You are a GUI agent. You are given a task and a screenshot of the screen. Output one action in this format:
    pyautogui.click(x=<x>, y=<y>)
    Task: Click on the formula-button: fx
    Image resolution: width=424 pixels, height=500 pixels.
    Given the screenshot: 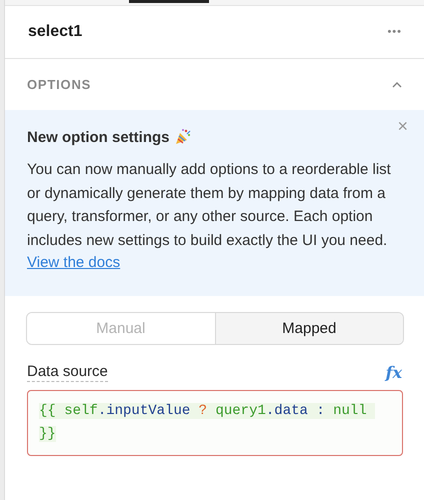 What is the action you would take?
    pyautogui.click(x=394, y=372)
    